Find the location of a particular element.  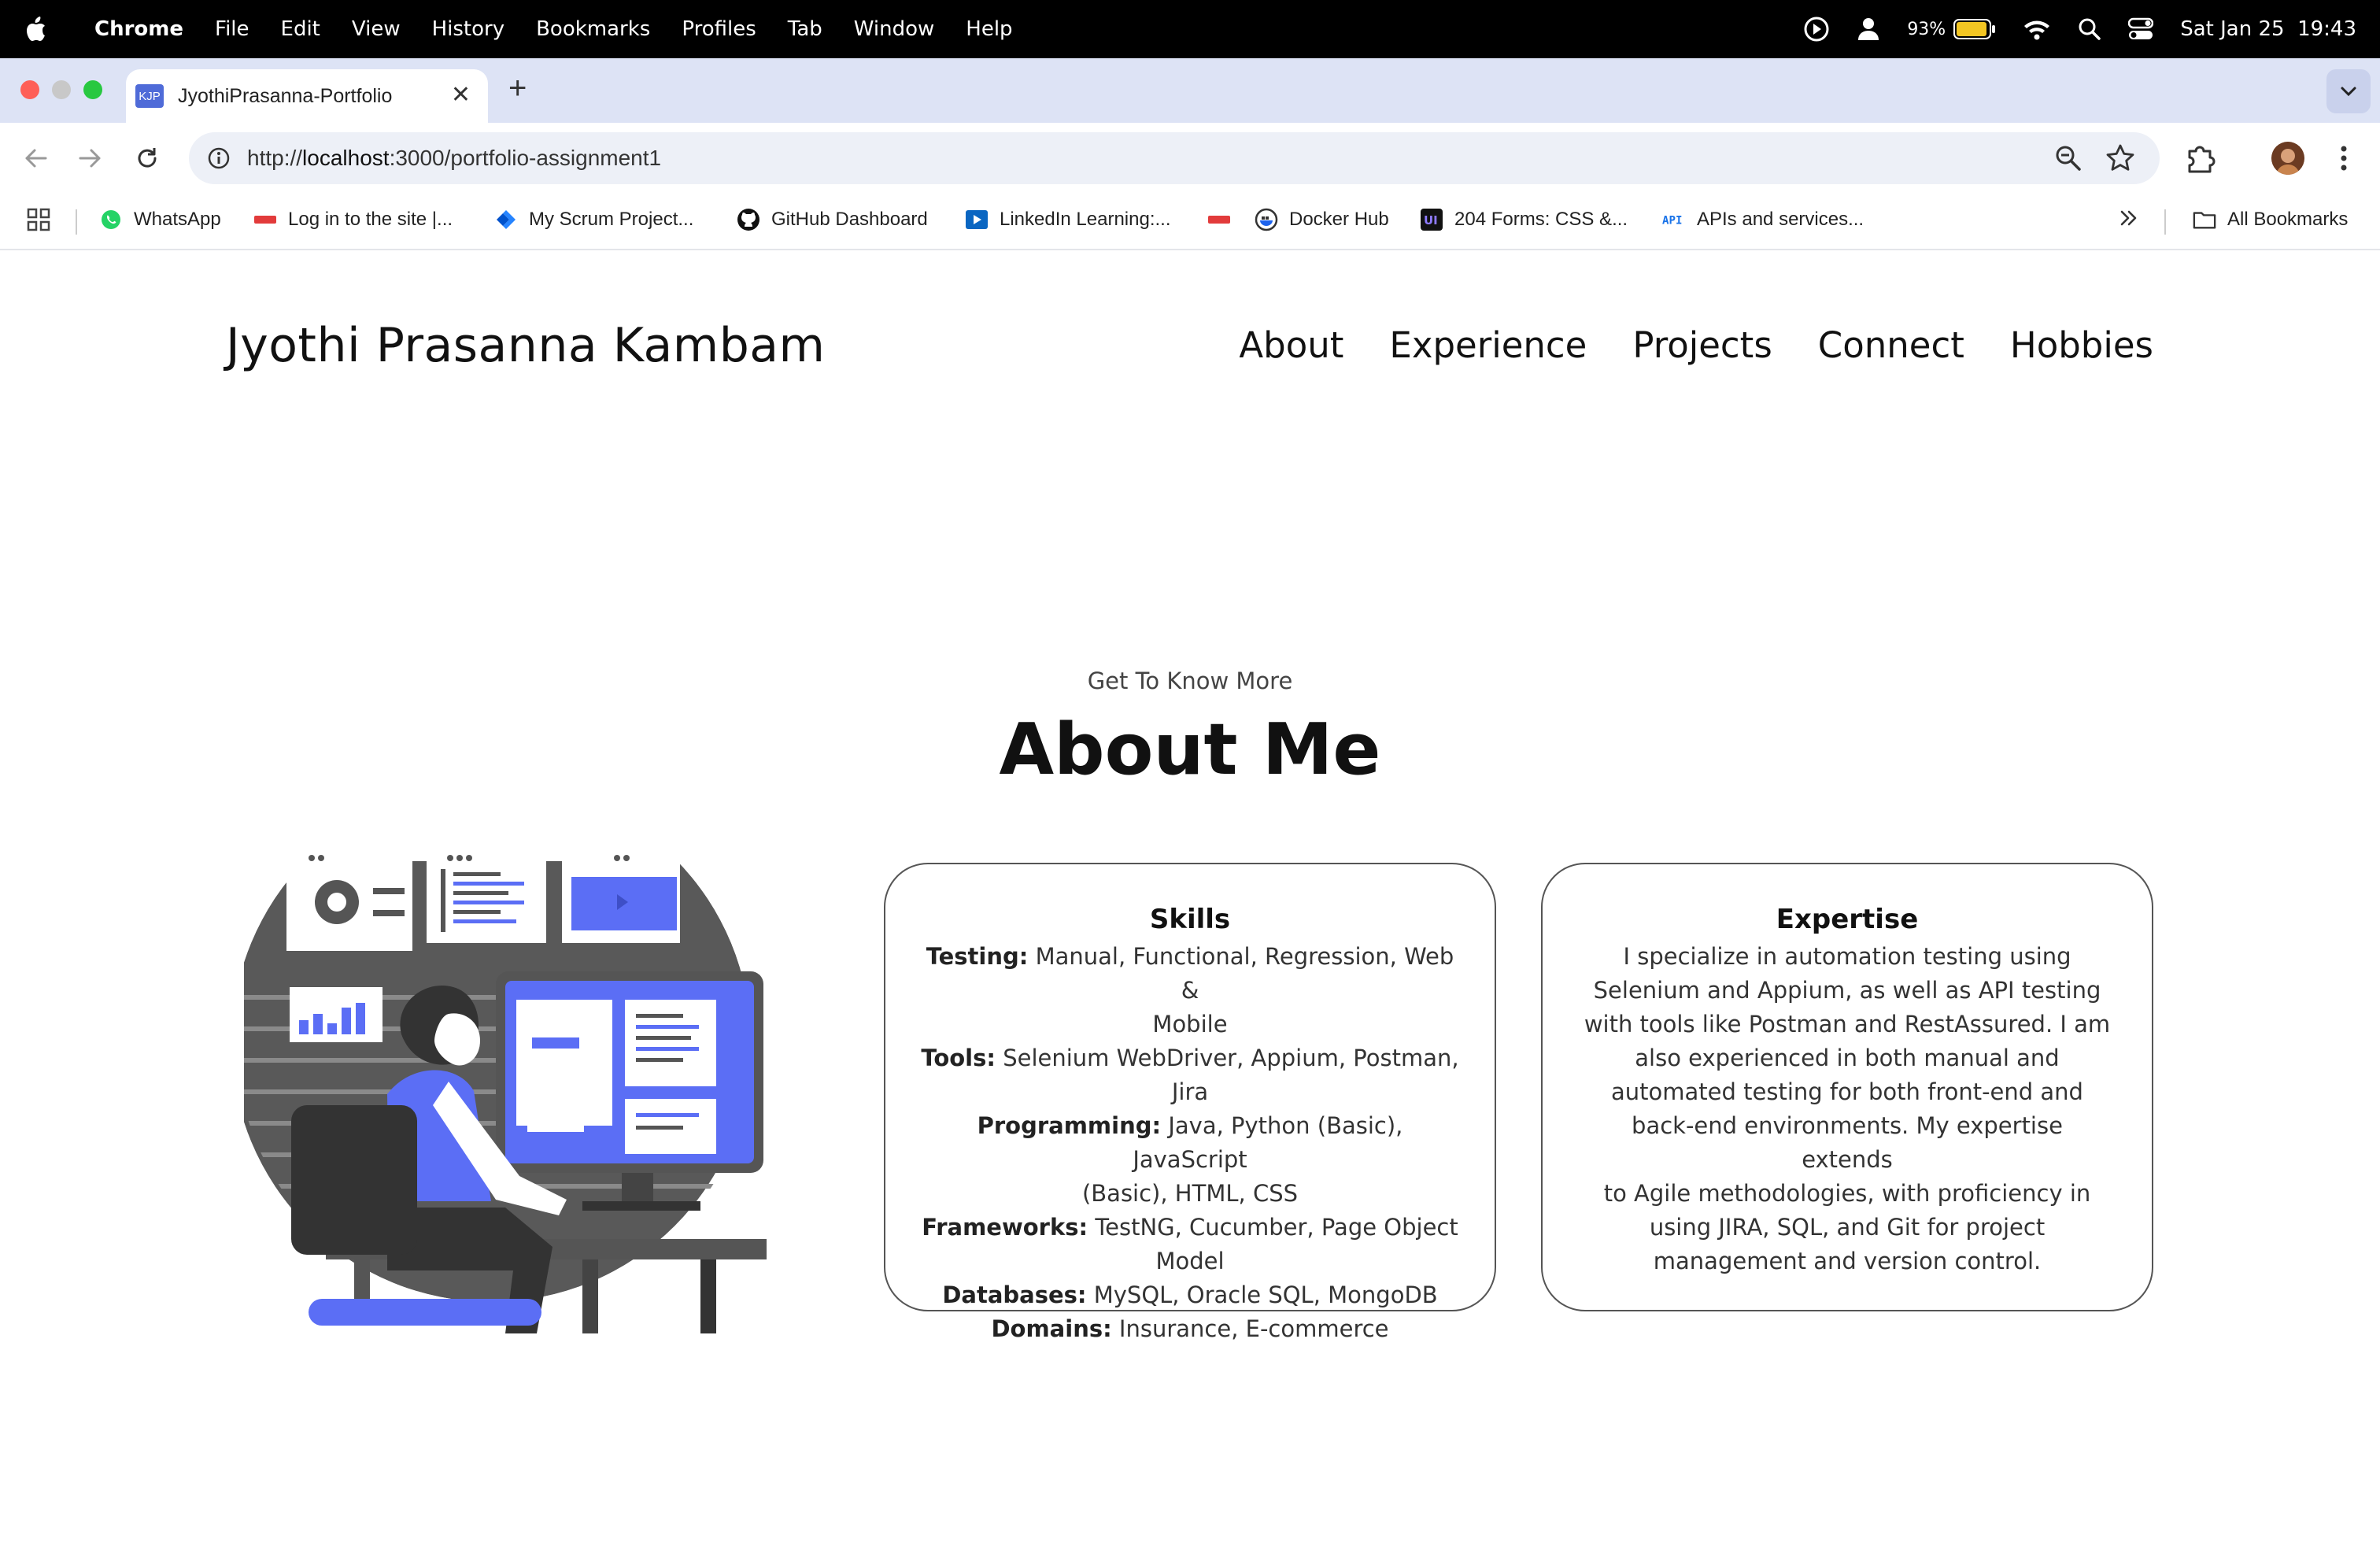

expertise-line: also experienced in both manual and is located at coordinates (1848, 1058).